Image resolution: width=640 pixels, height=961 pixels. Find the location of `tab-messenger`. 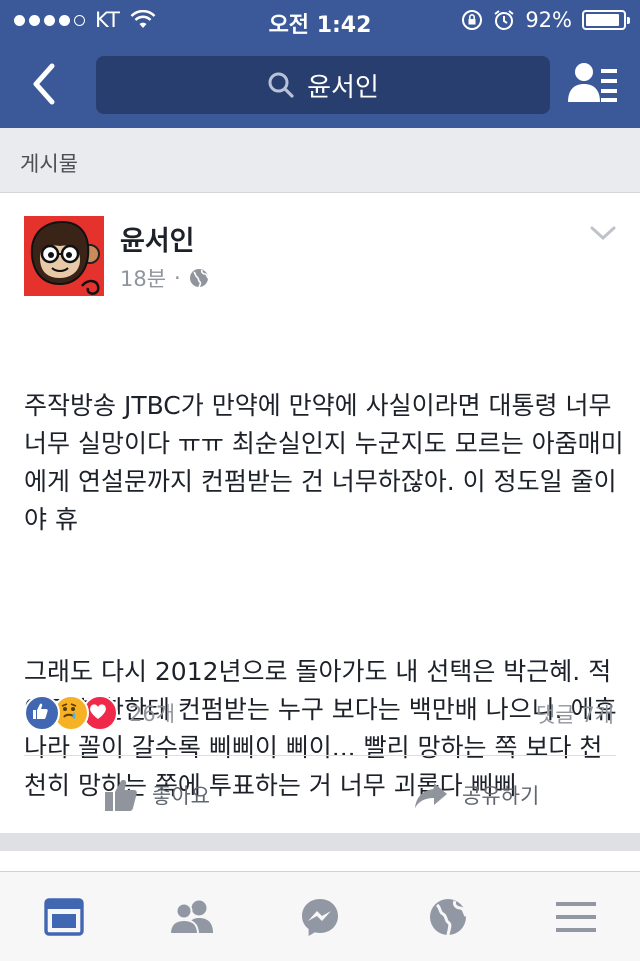

tab-messenger is located at coordinates (320, 917).